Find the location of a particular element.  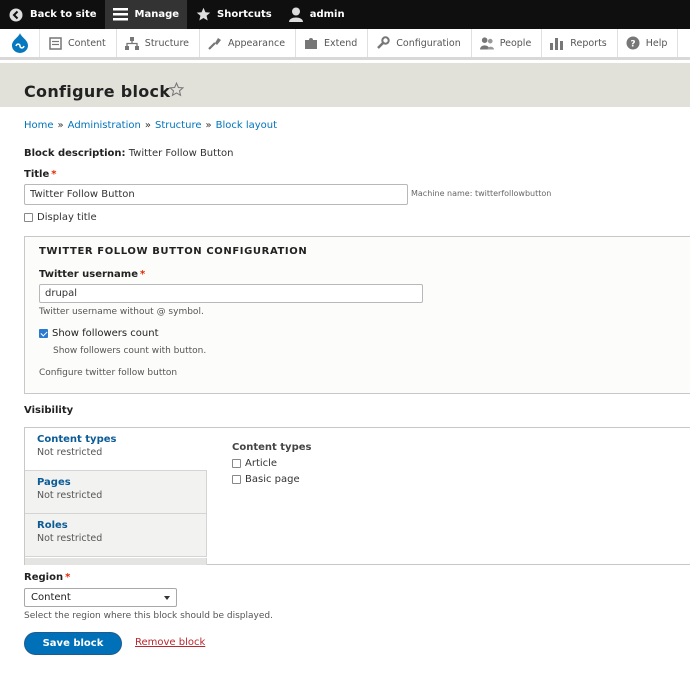

vtab-title: Roles is located at coordinates (52, 525).